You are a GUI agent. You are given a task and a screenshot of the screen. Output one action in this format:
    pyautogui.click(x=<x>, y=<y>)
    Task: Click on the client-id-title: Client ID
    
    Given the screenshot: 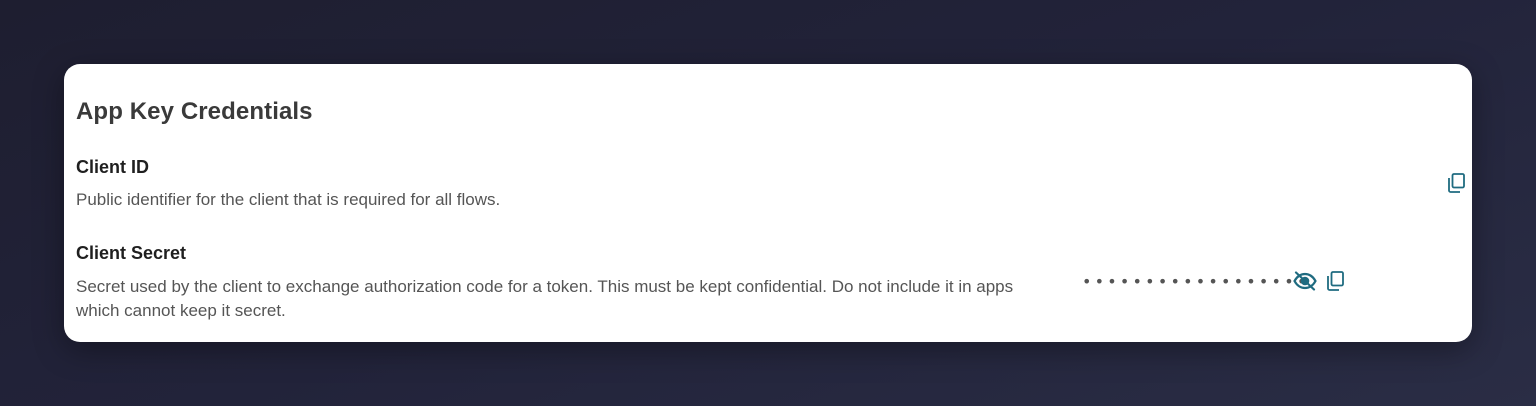 What is the action you would take?
    pyautogui.click(x=113, y=167)
    